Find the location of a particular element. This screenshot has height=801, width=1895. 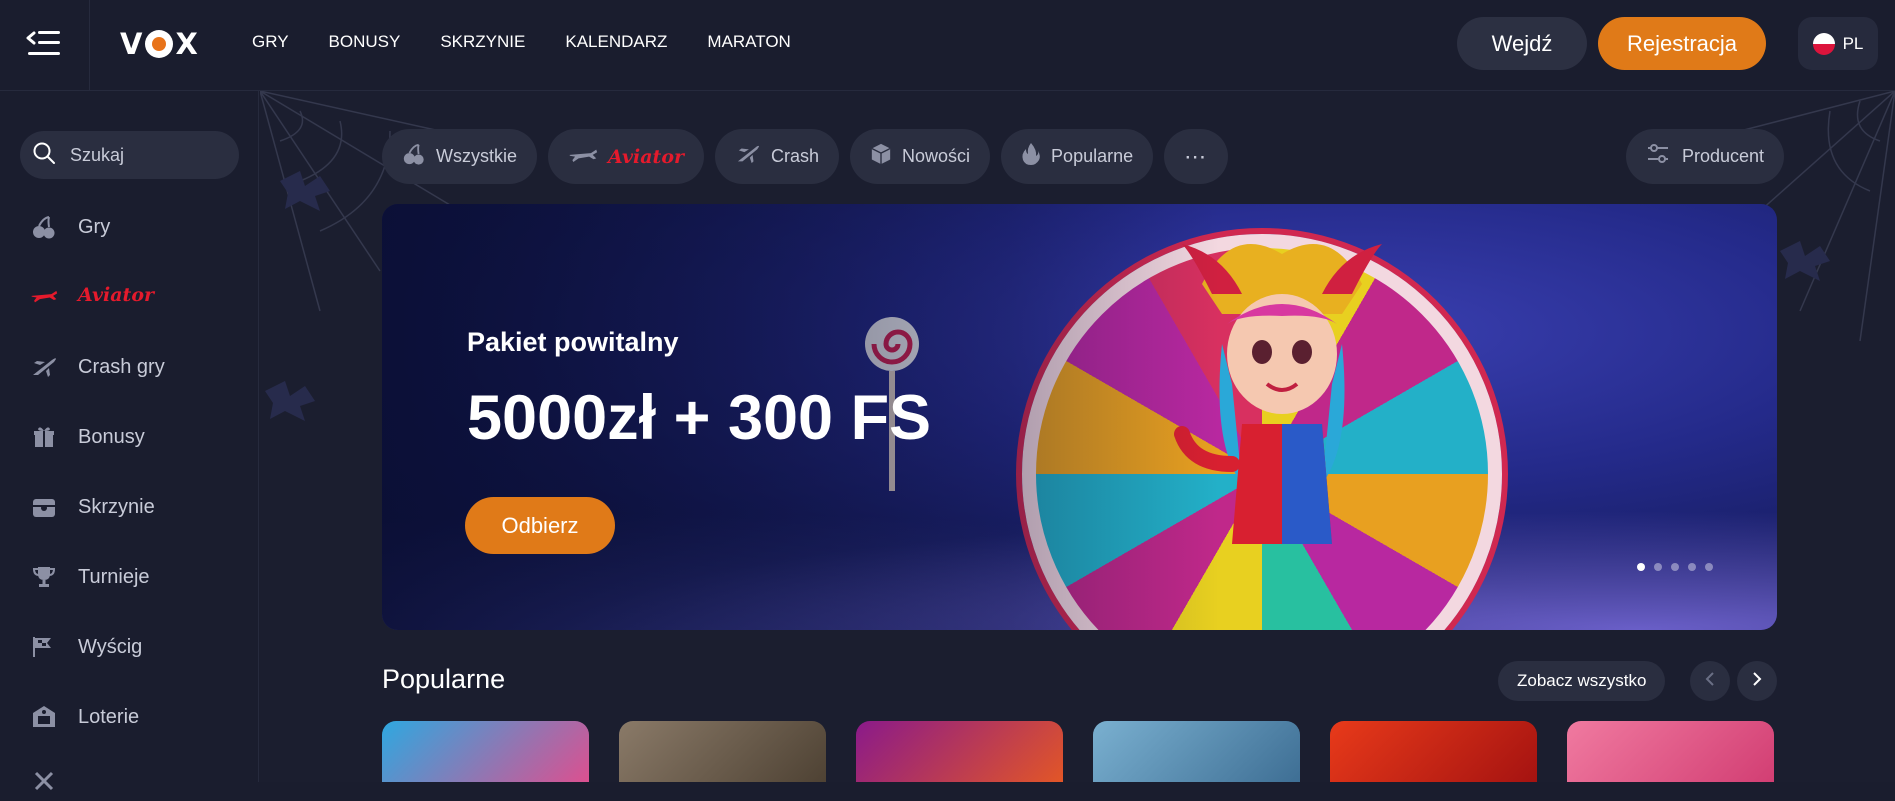

flame-icon is located at coordinates (1031, 156).